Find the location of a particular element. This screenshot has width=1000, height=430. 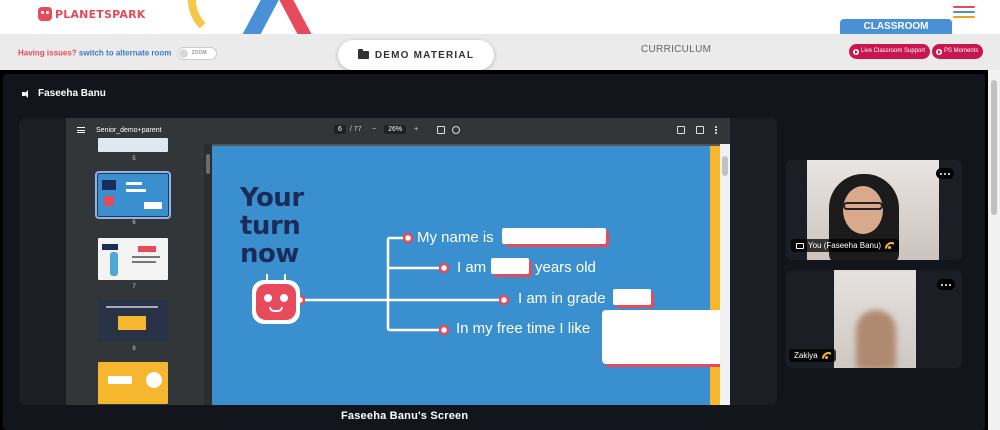

prompt-age-suffix: years old is located at coordinates (565, 267).